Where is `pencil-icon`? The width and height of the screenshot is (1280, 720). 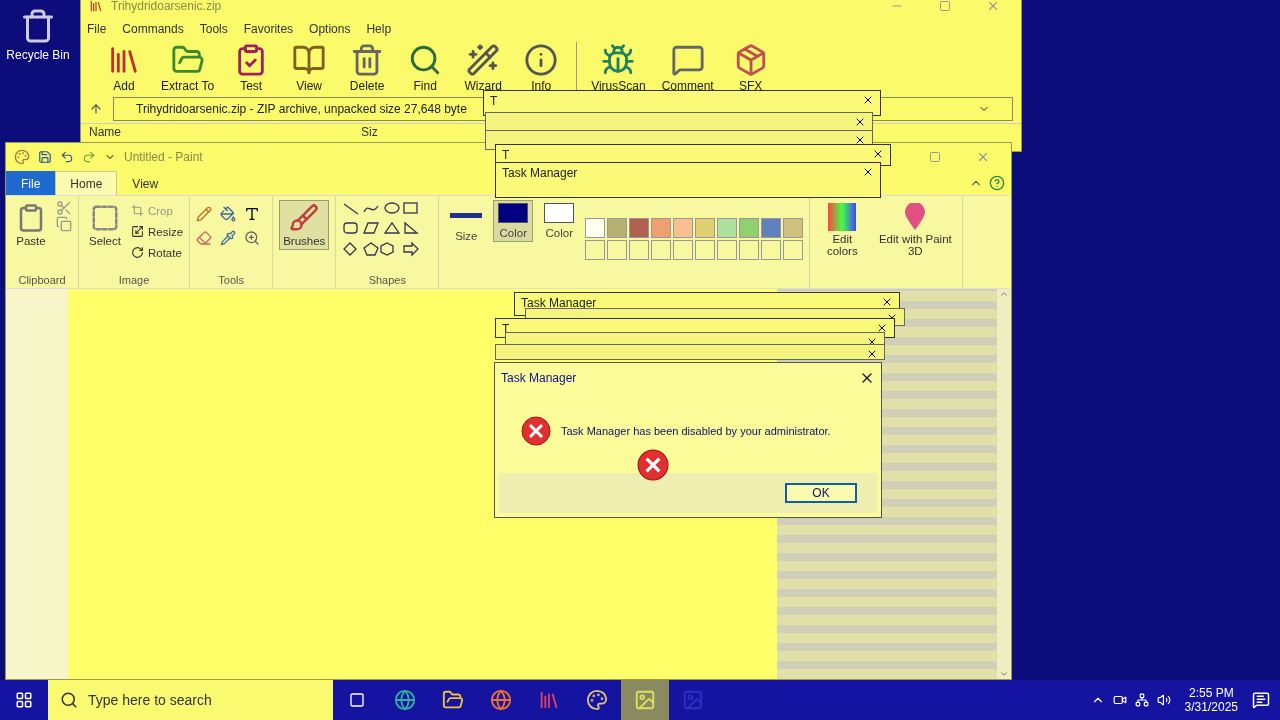
pencil-icon is located at coordinates (204, 214).